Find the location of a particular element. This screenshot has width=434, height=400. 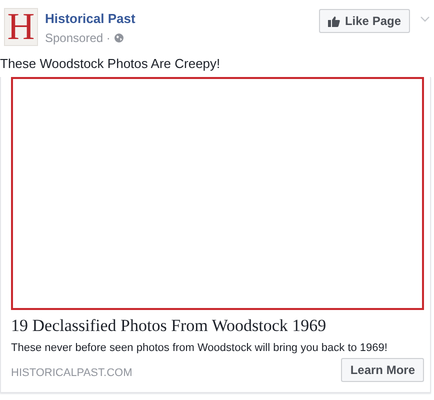

thumbs-up-icon is located at coordinates (334, 21).